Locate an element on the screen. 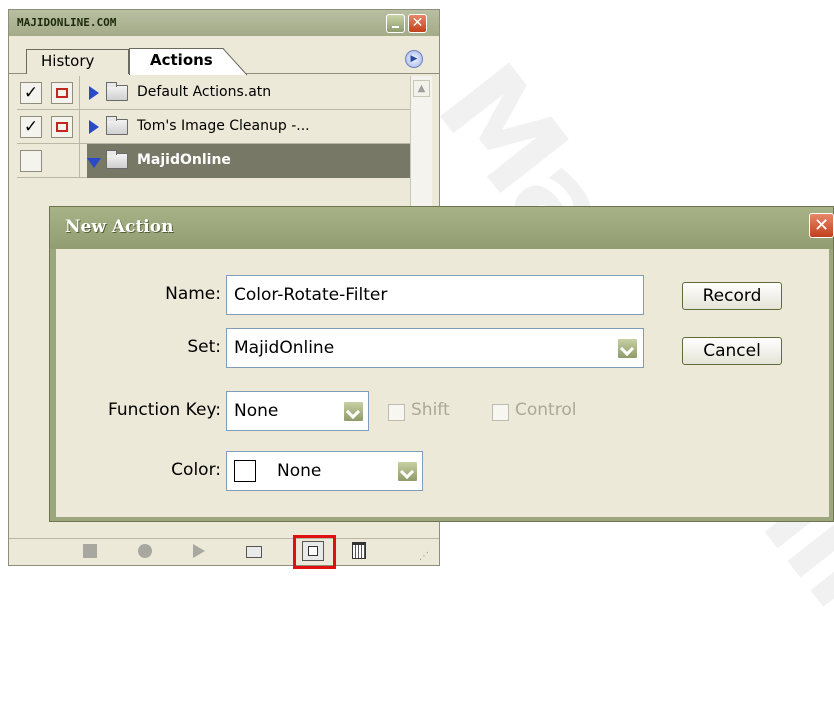 The height and width of the screenshot is (725, 834). panel-title: MAJIDONLINE.COM is located at coordinates (67, 22).